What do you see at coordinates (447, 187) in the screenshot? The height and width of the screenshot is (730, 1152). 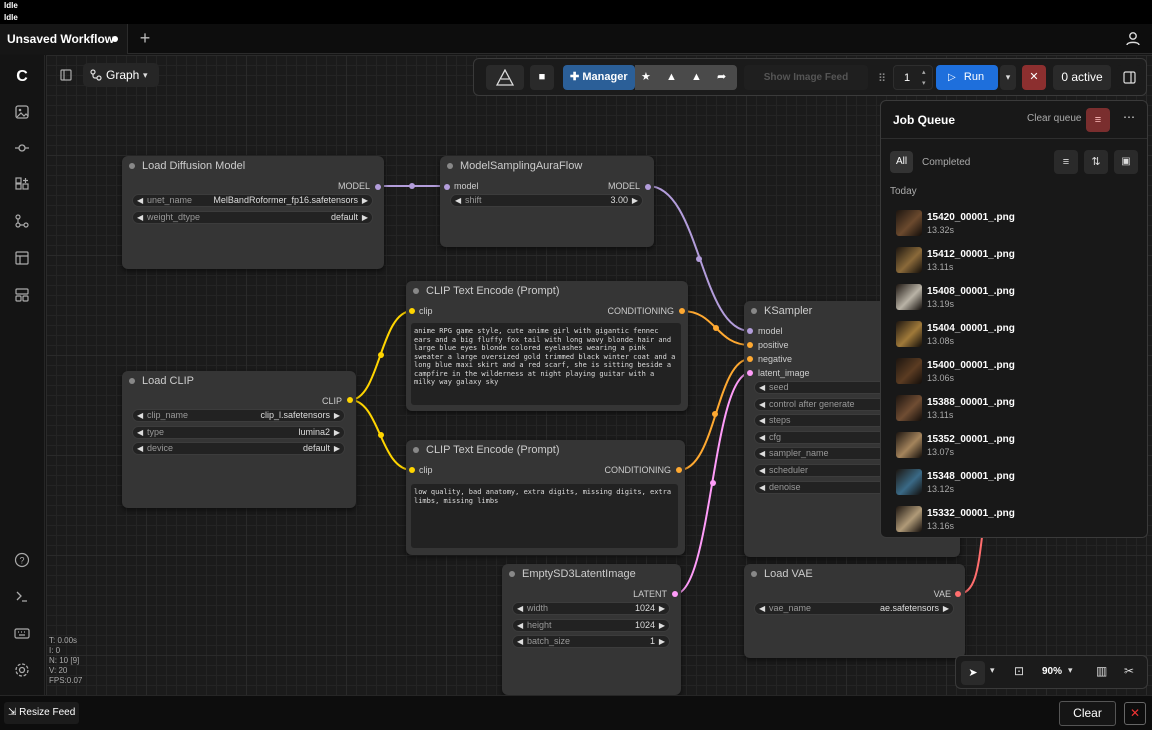 I see `input-model-slot` at bounding box center [447, 187].